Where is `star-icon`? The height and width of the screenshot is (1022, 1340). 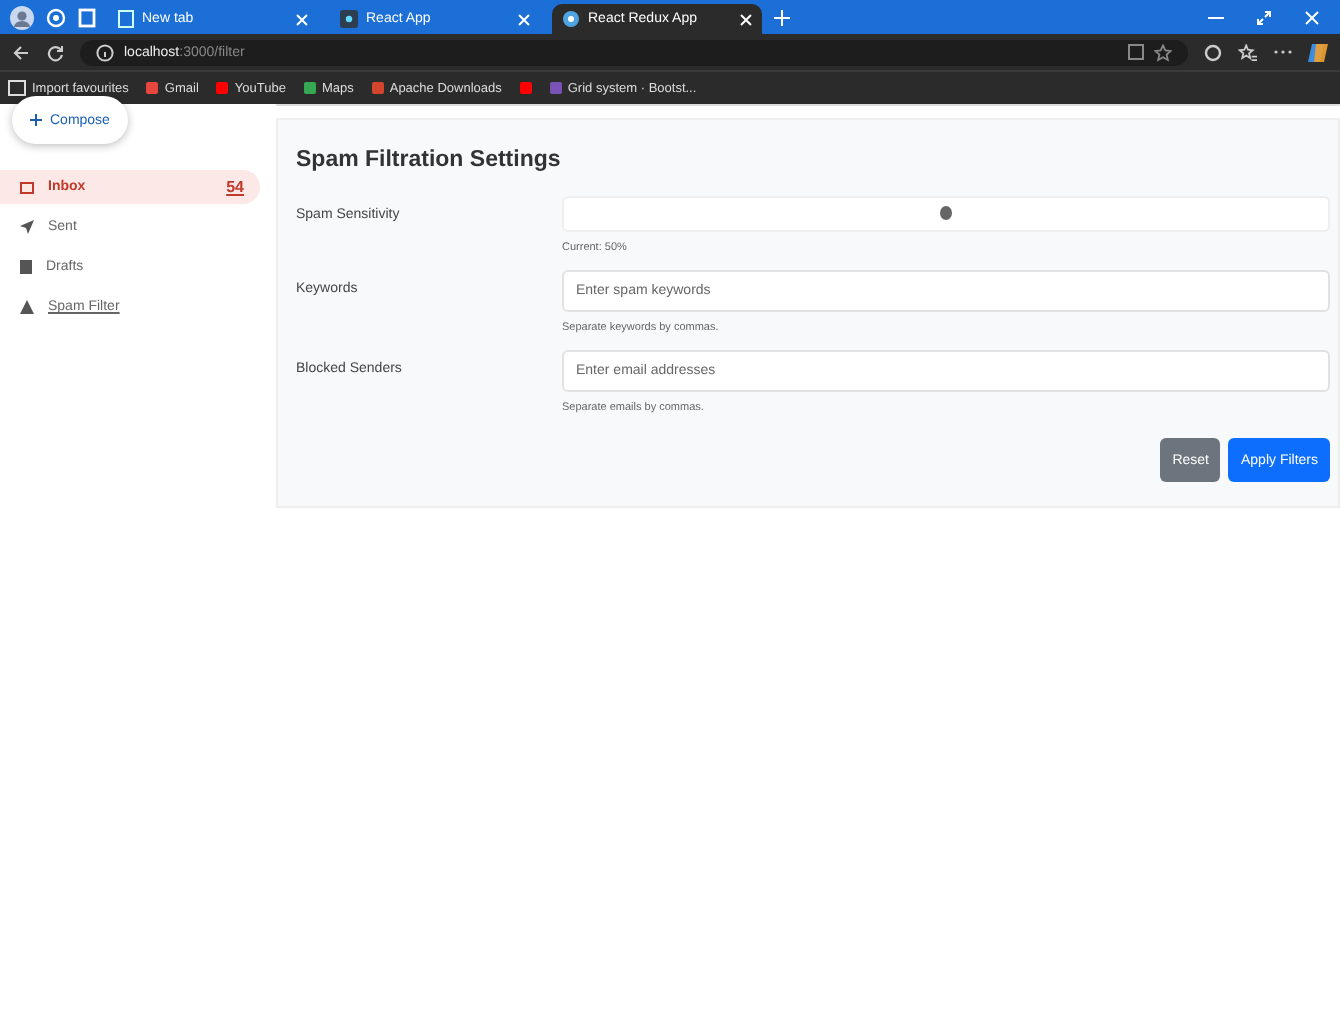 star-icon is located at coordinates (1163, 52).